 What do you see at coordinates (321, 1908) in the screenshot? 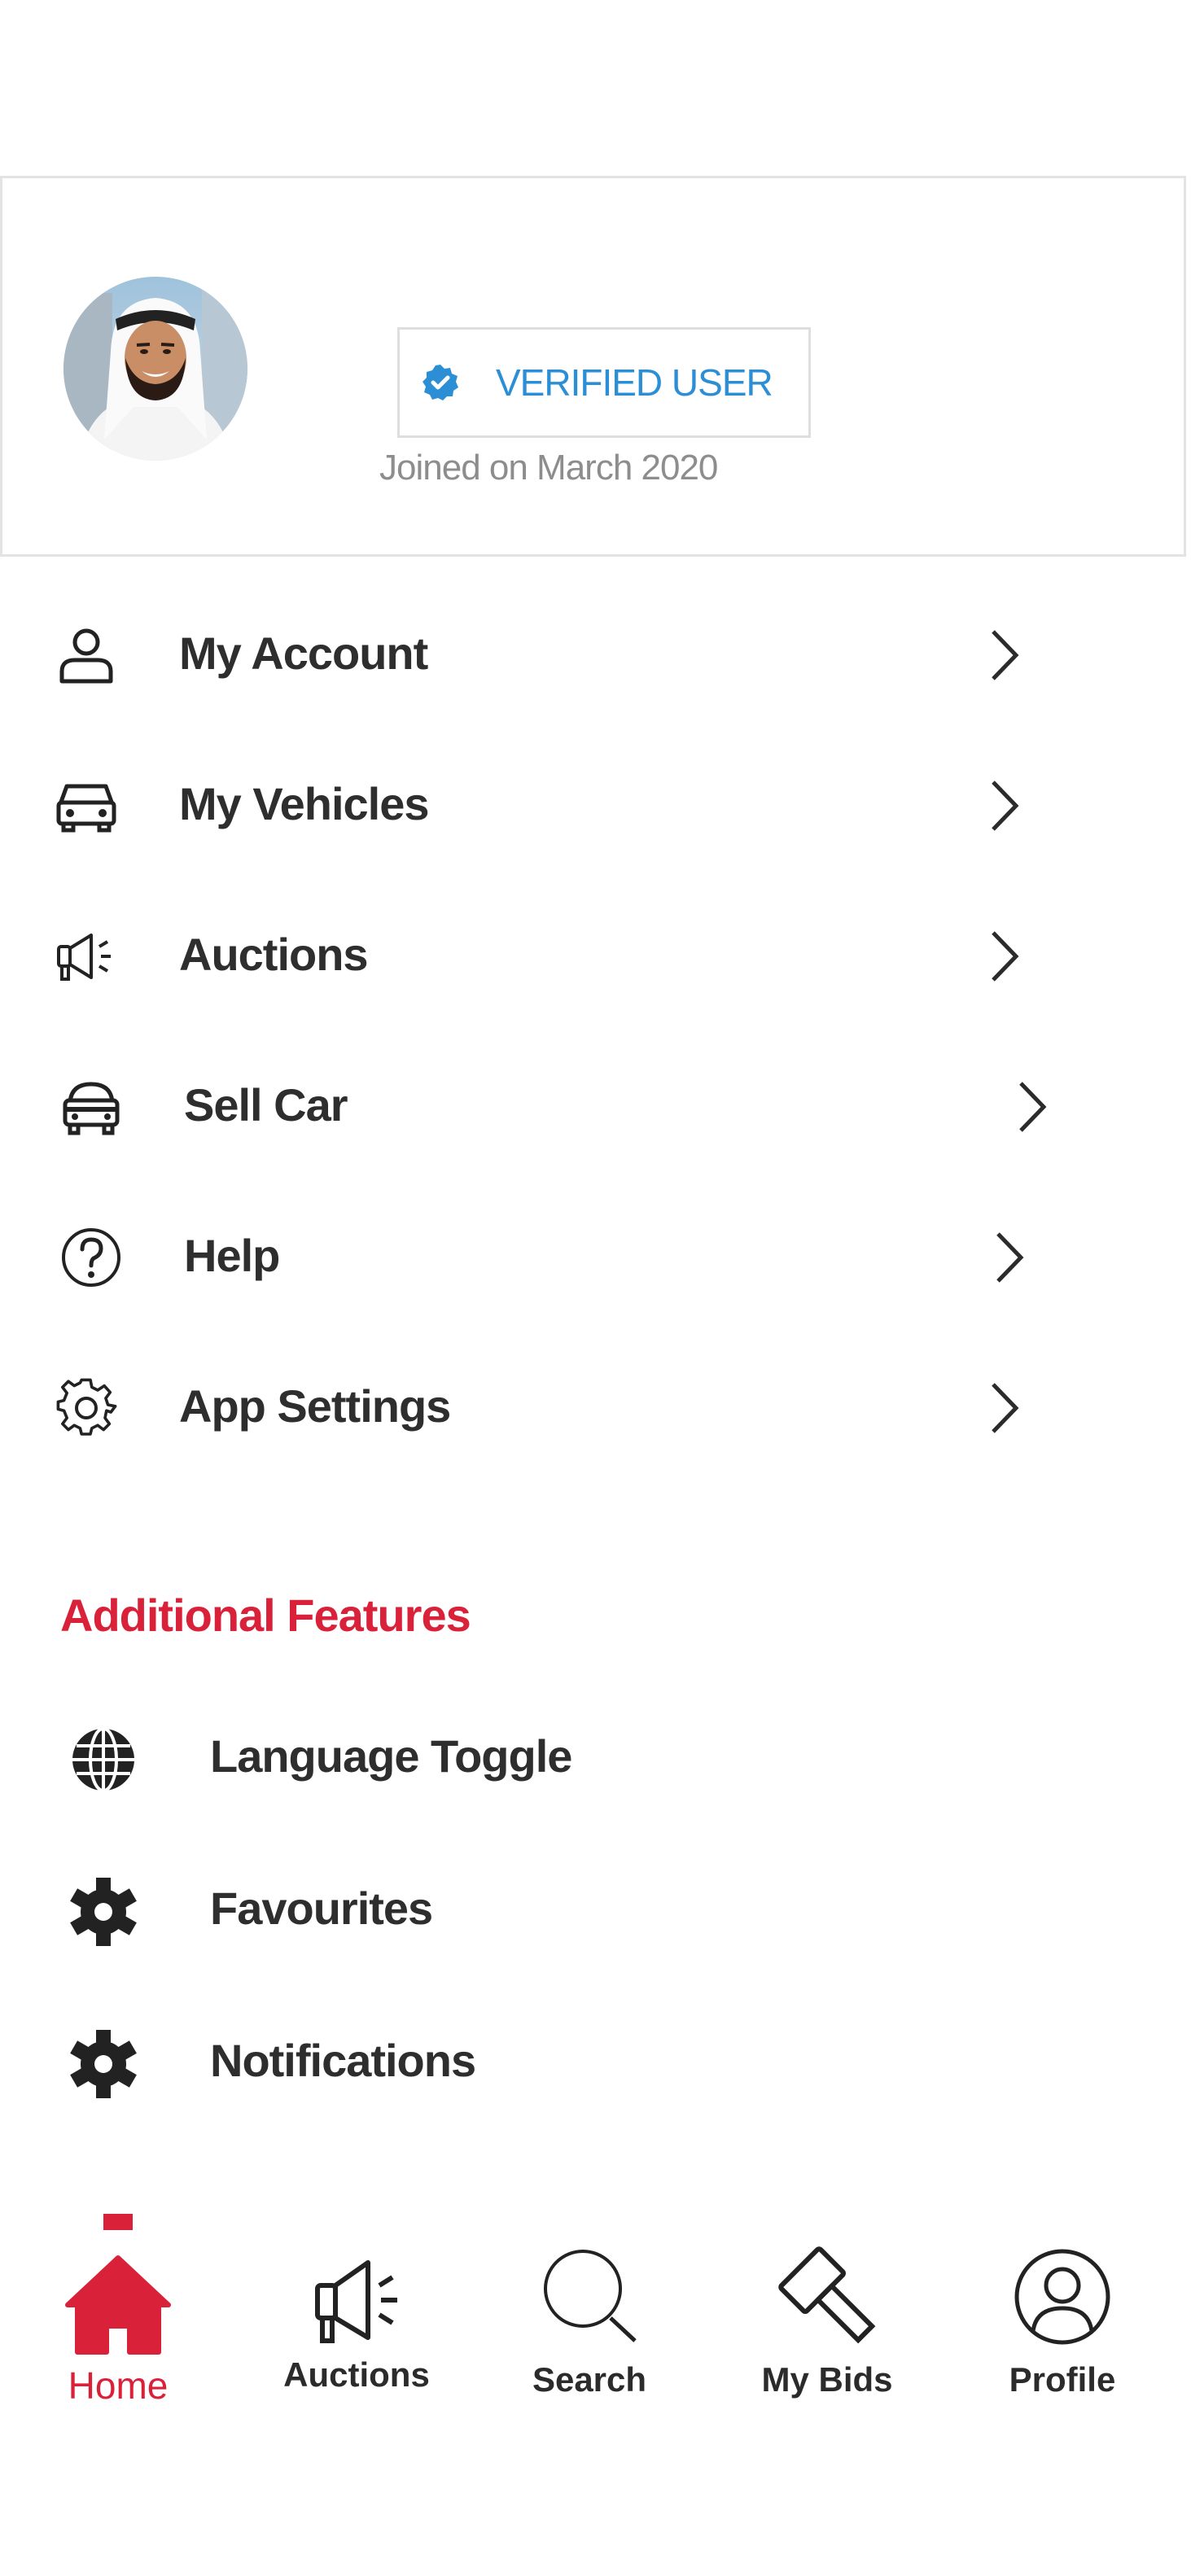
I see `feature-label: Favourites` at bounding box center [321, 1908].